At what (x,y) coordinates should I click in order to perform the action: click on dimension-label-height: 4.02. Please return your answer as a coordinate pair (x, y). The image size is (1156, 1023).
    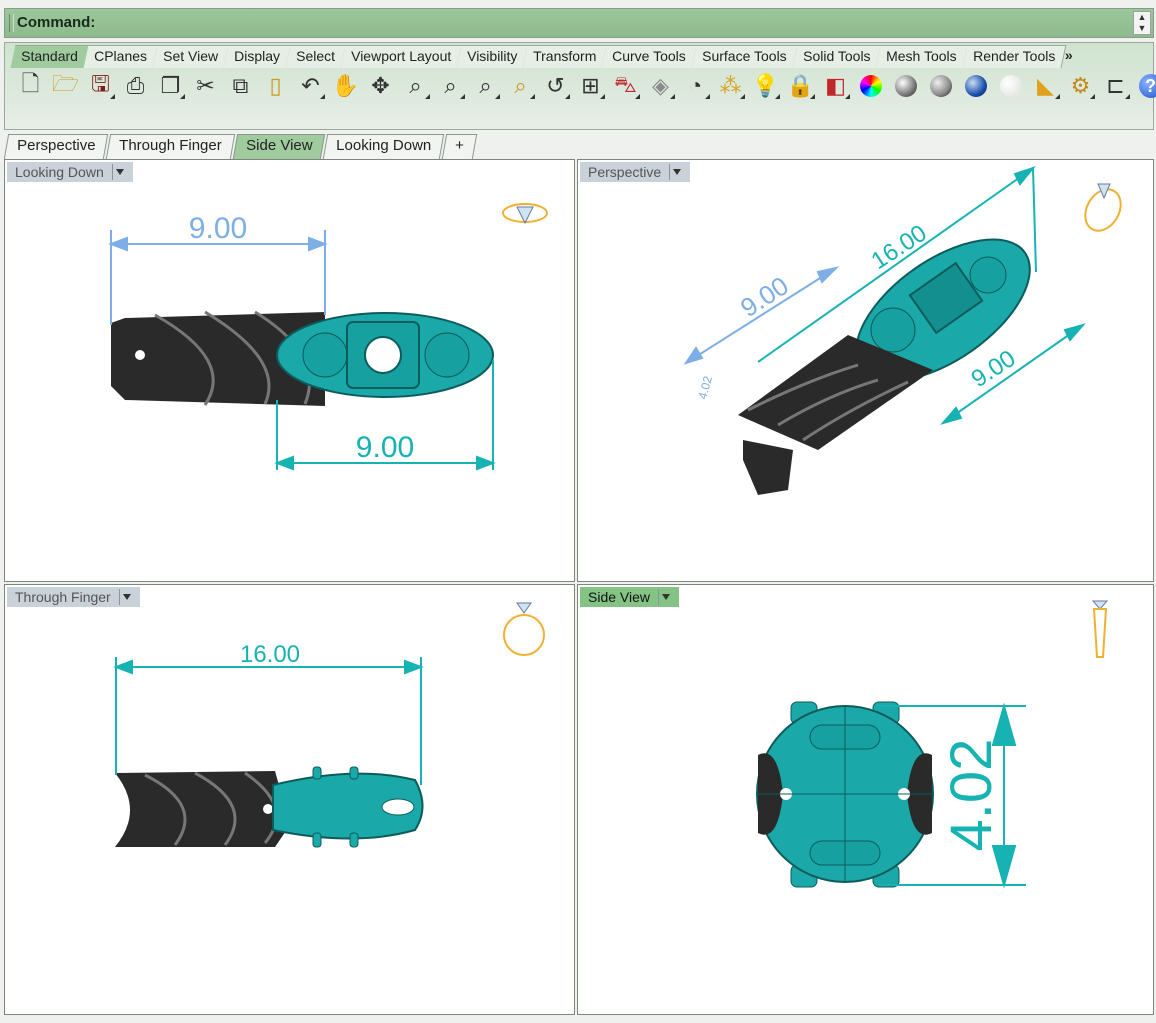
    Looking at the image, I should click on (971, 795).